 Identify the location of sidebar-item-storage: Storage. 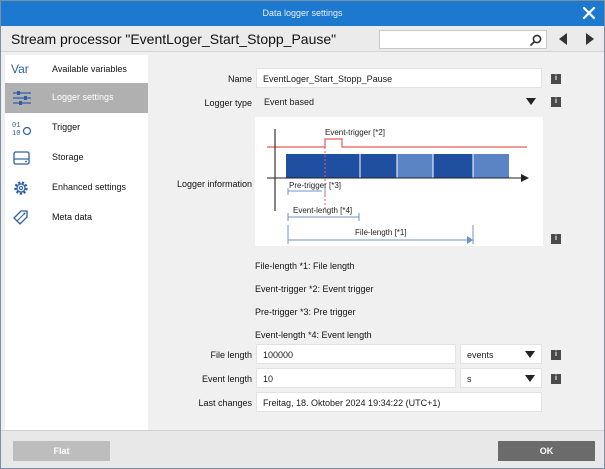
(76, 158).